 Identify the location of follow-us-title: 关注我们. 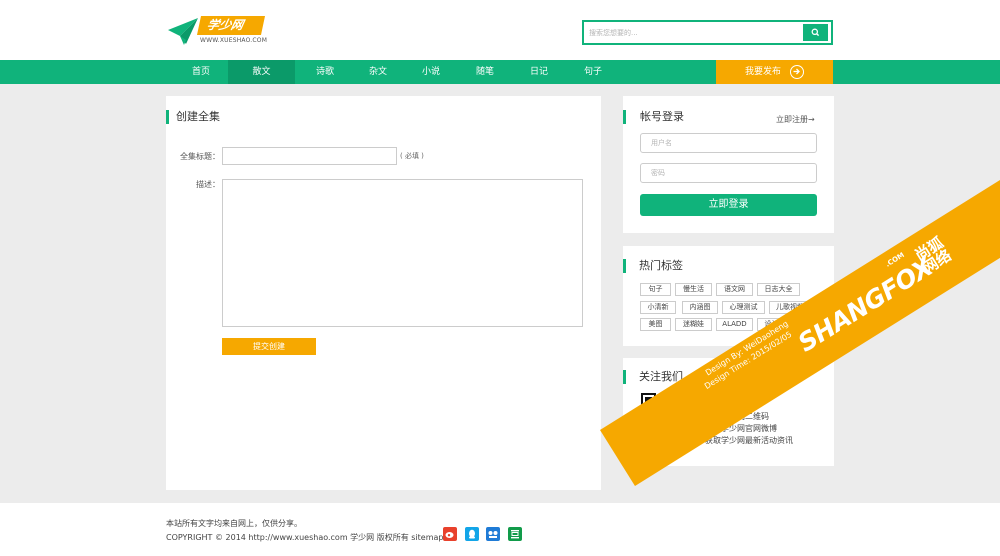
(653, 377).